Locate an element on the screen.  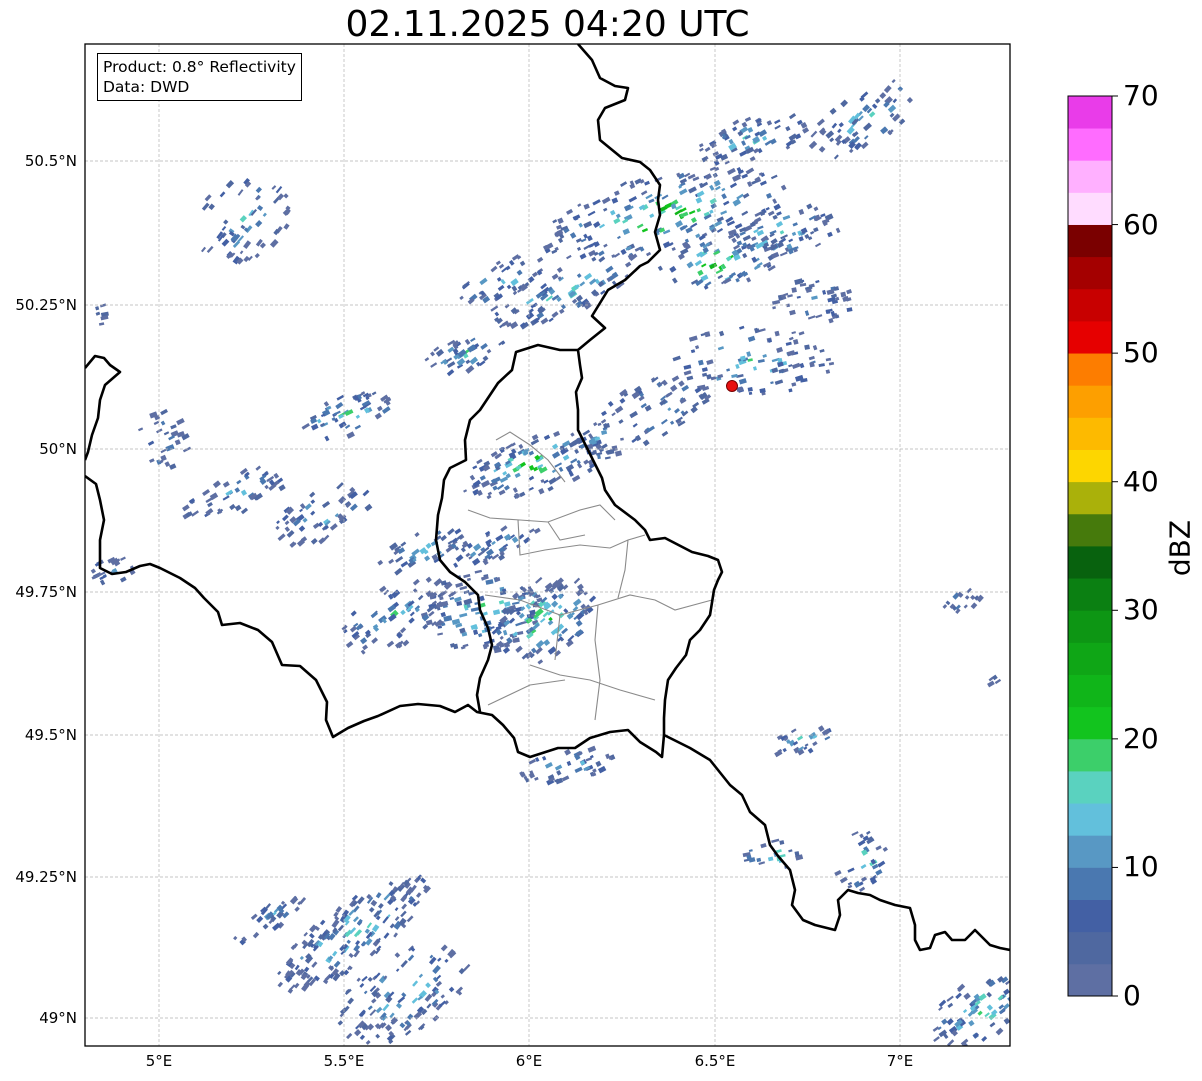
colorbar-tick-label: 50 is located at coordinates (1141, 353).